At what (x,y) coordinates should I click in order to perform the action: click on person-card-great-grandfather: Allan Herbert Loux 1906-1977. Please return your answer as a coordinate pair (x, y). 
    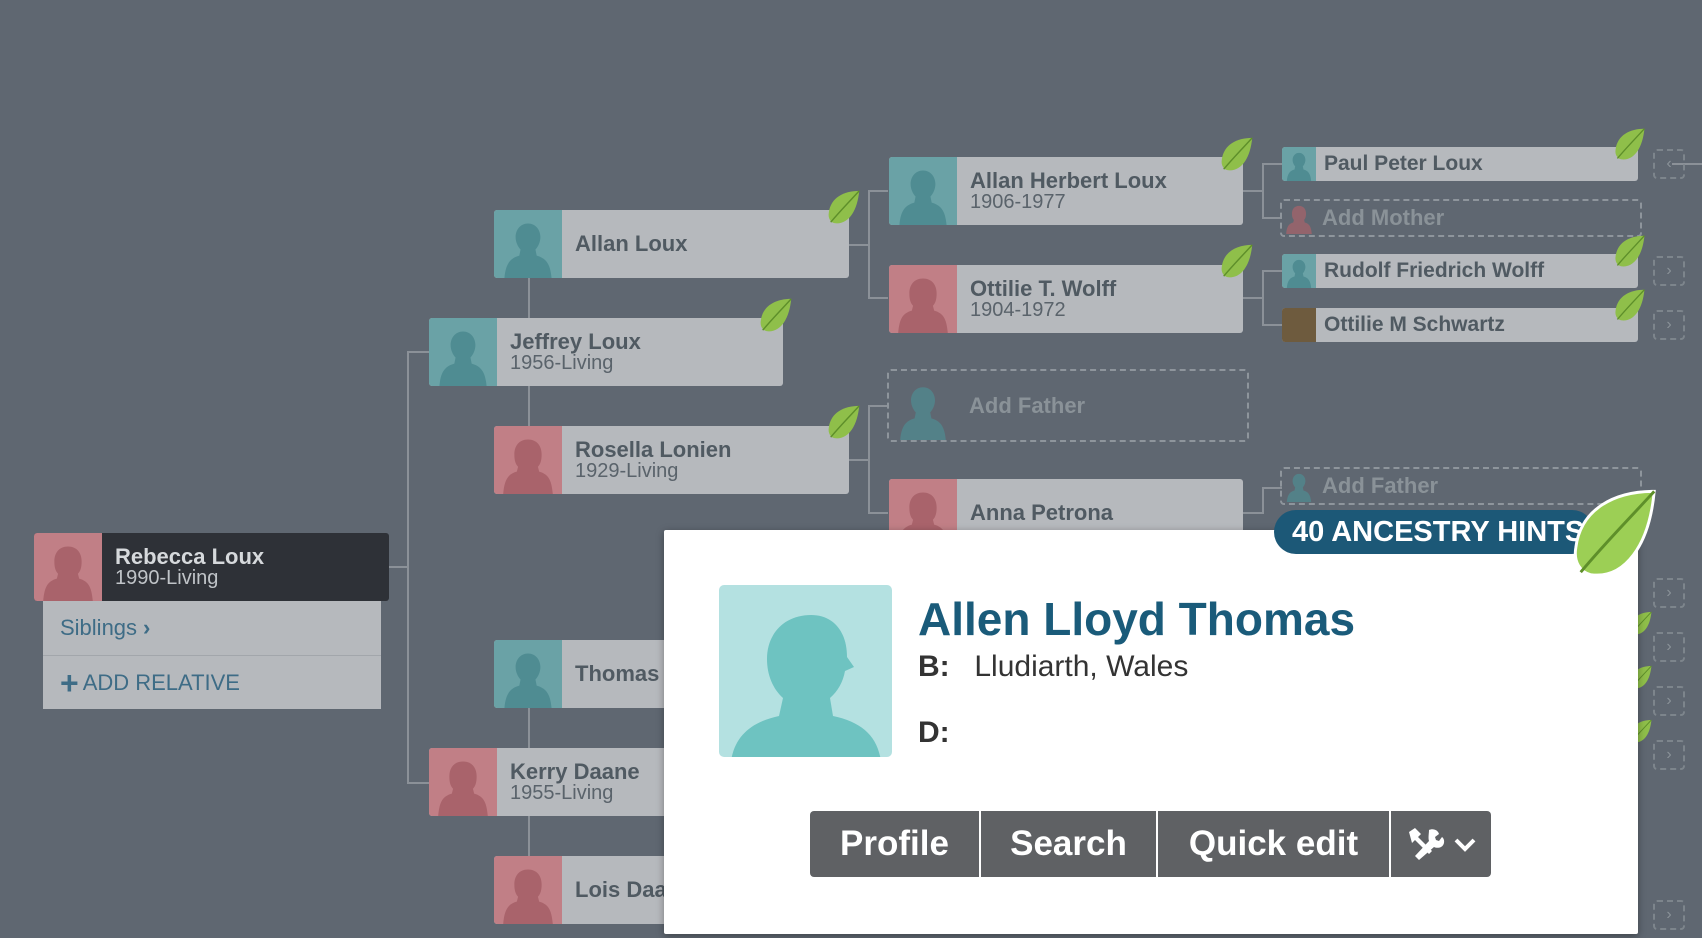
    Looking at the image, I should click on (1066, 191).